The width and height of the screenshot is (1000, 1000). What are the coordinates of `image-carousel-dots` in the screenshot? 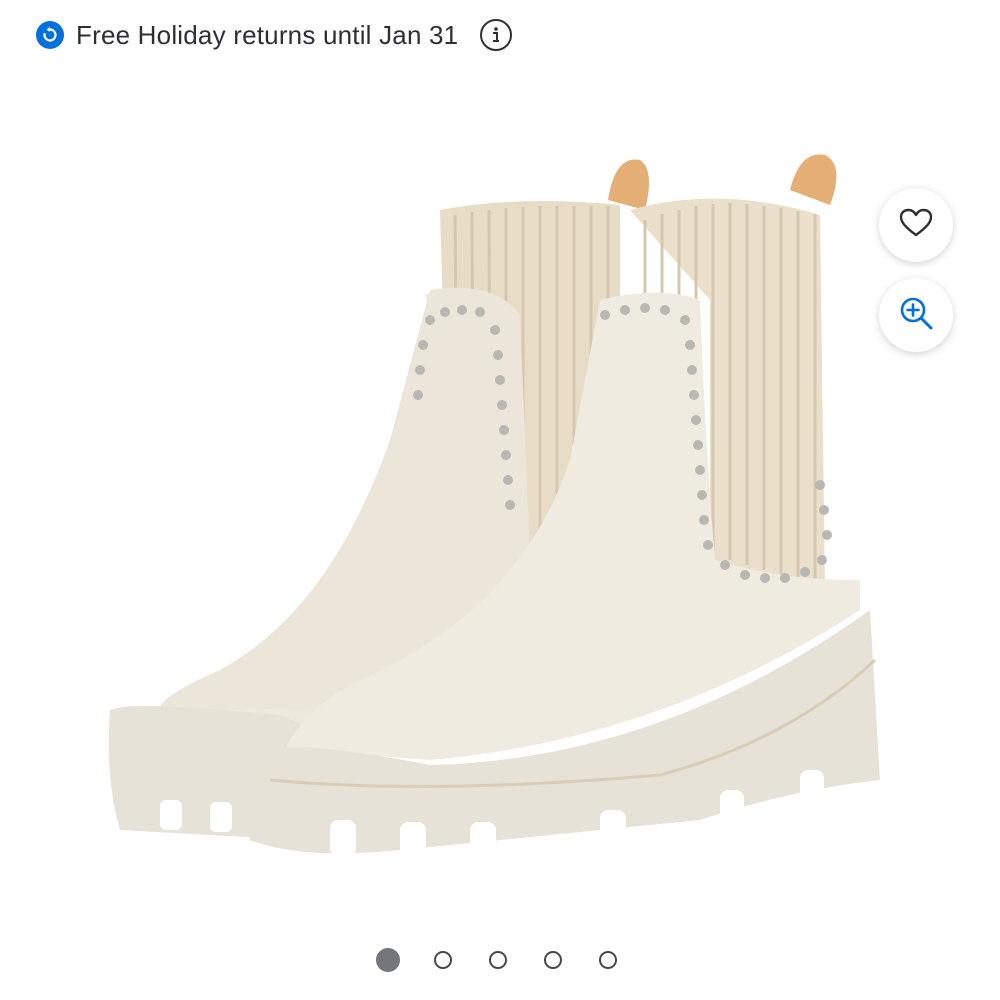 It's located at (496, 960).